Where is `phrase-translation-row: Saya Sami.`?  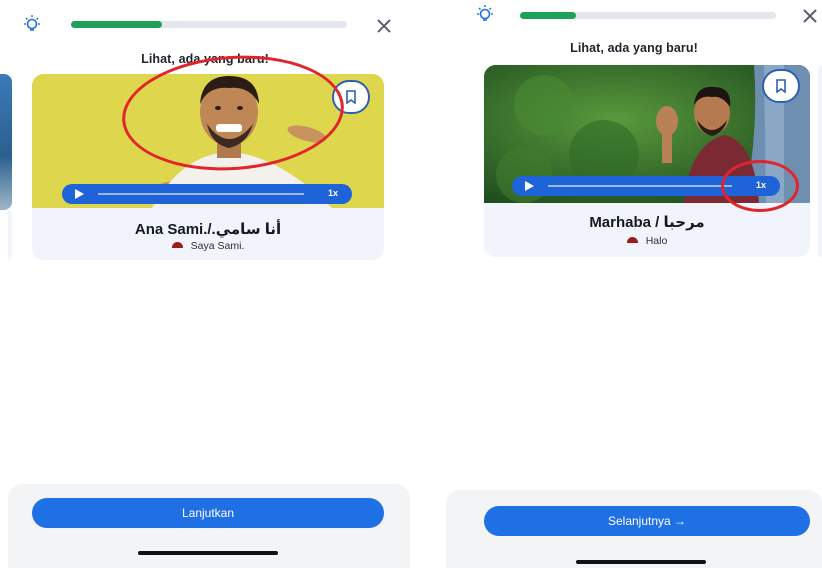
phrase-translation-row: Saya Sami. is located at coordinates (208, 246).